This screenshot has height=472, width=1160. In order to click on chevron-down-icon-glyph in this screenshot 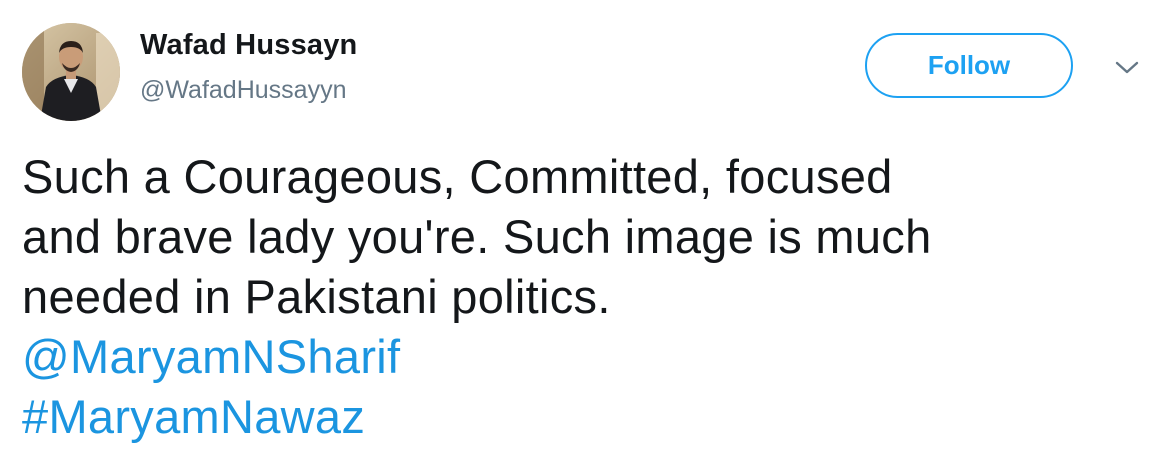, I will do `click(1127, 67)`.